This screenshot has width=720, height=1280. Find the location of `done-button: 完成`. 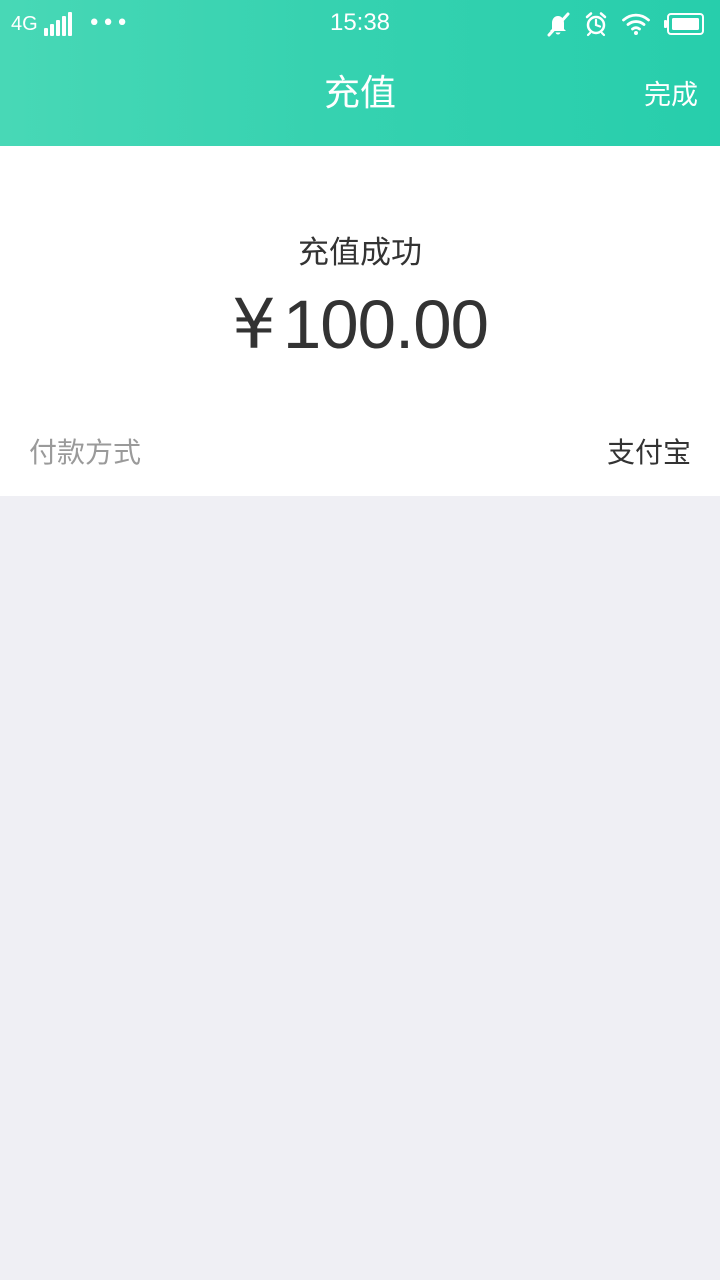

done-button: 完成 is located at coordinates (671, 96).